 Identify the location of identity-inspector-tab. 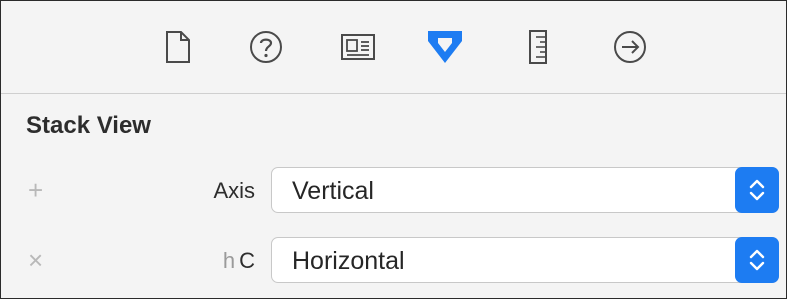
(358, 47).